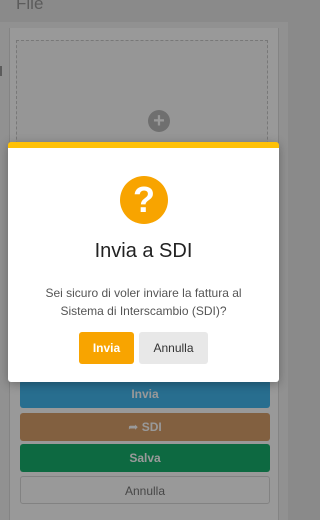 This screenshot has width=320, height=520. What do you see at coordinates (173, 348) in the screenshot?
I see `cancel-button: Annulla` at bounding box center [173, 348].